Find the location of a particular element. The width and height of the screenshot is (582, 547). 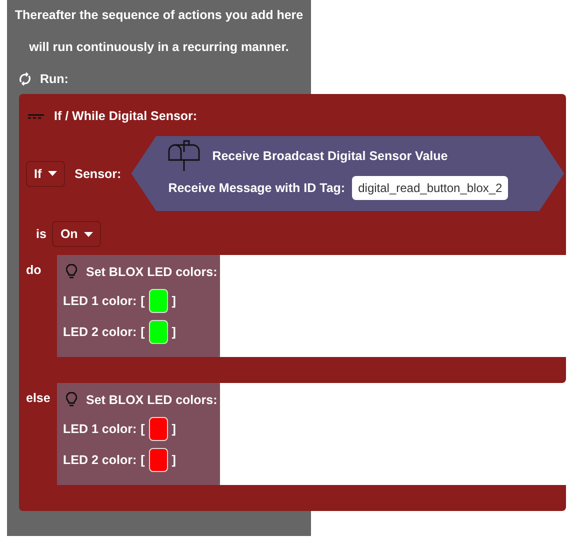

block-title: If / While Digital Sensor: is located at coordinates (126, 116).